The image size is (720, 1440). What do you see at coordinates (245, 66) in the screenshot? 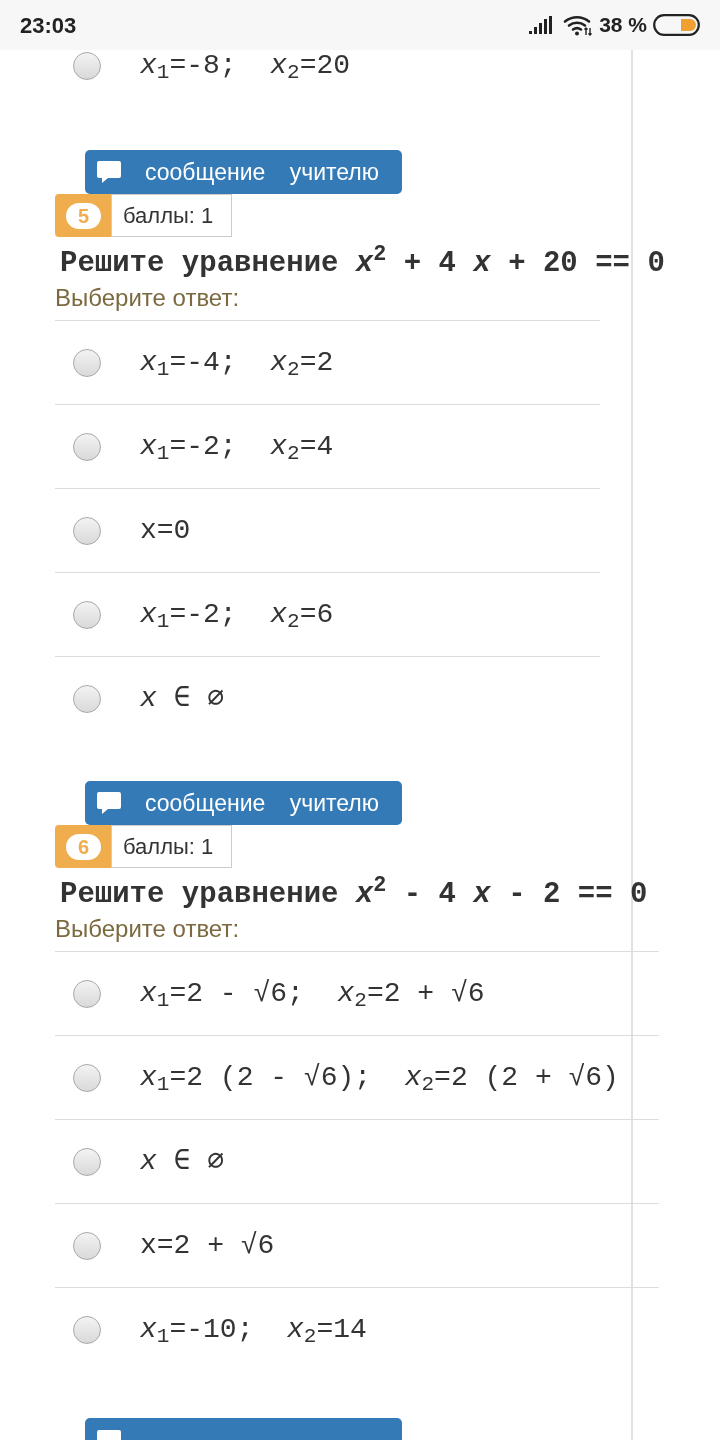
I see `answer-option: x$_{1}$=-8; x$_{2}$=20` at bounding box center [245, 66].